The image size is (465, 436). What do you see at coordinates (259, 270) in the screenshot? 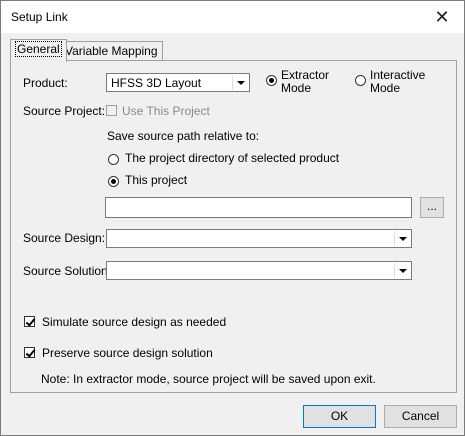
I see `source-solution-select` at bounding box center [259, 270].